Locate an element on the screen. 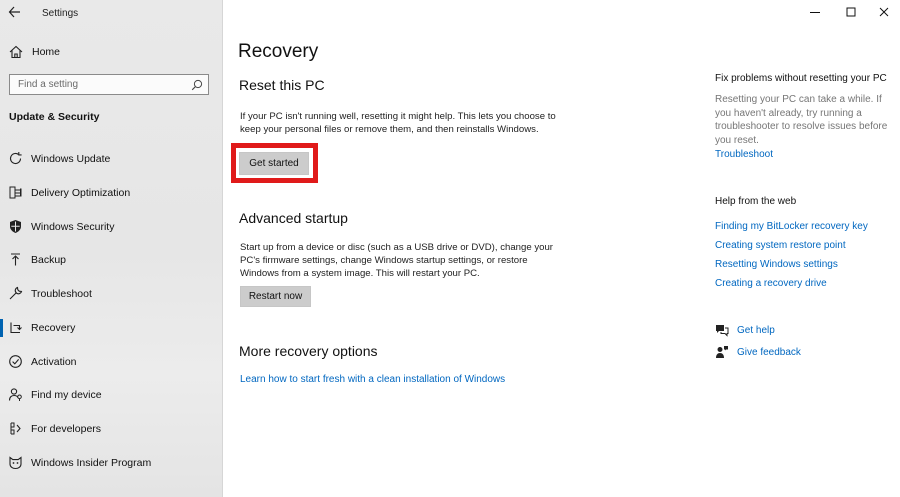  close-icon is located at coordinates (884, 12).